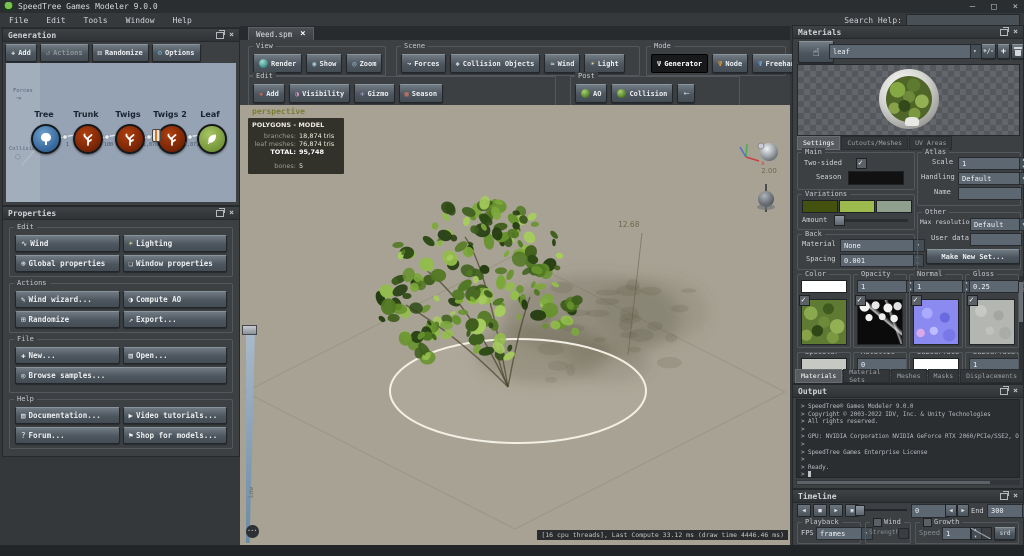  Describe the element at coordinates (882, 260) in the screenshot. I see `spacing-stepper: 0.001` at that location.